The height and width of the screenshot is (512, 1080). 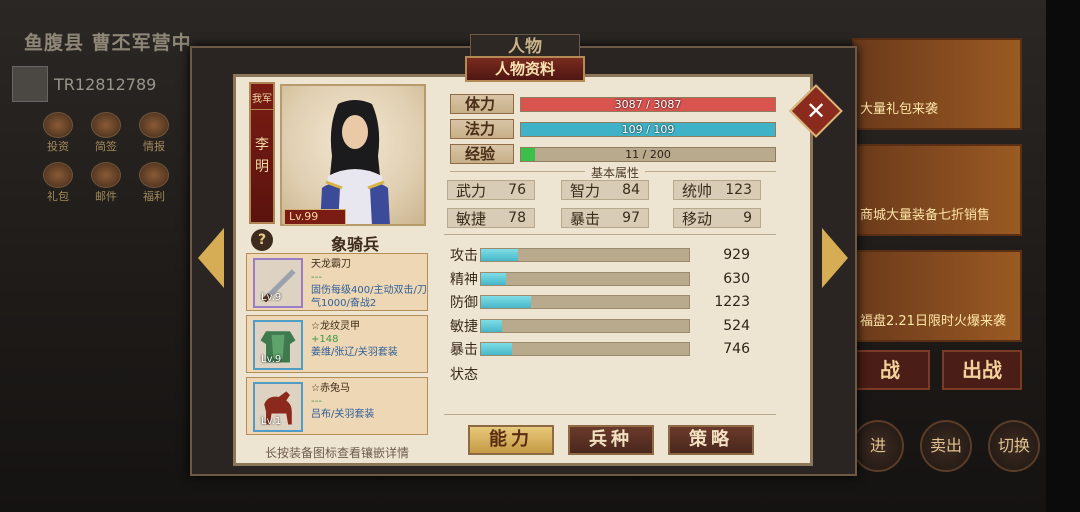 What do you see at coordinates (933, 321) in the screenshot?
I see `banner-text: 福盘2.21日限时火爆来袭` at bounding box center [933, 321].